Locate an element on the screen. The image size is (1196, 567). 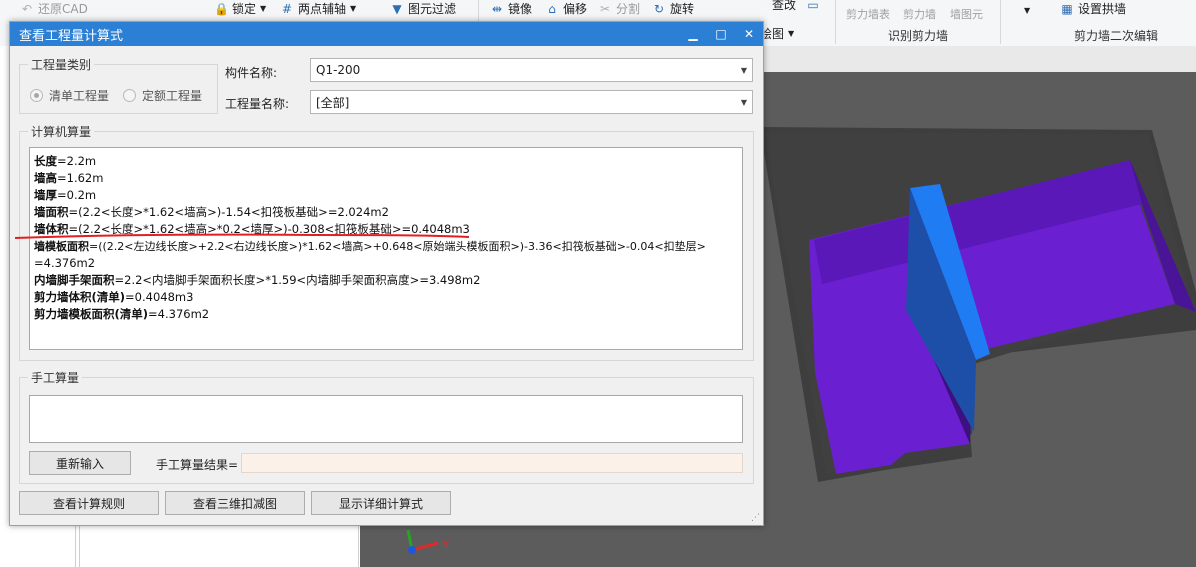
radio-unselected-icon is located at coordinates (129, 95).